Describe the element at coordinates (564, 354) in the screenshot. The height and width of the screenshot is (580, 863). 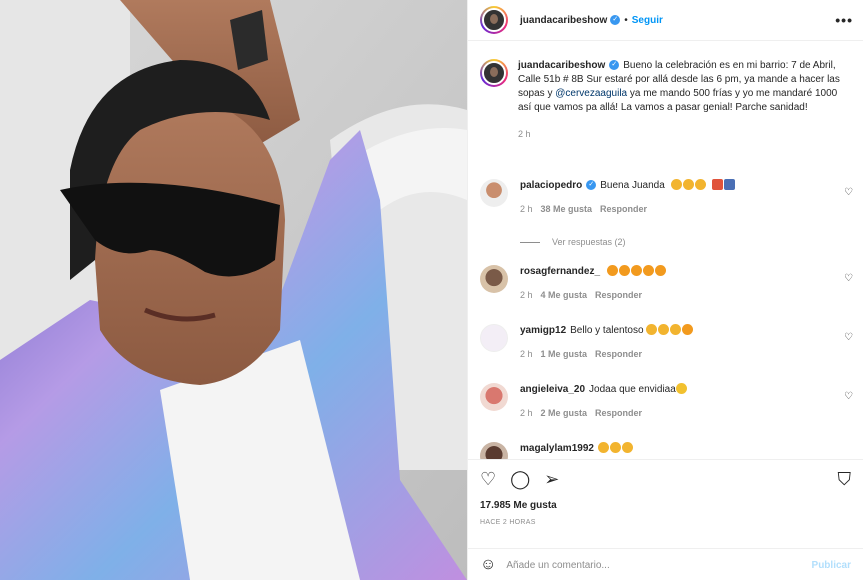
I see `comment-likes: 1 Me gusta` at that location.